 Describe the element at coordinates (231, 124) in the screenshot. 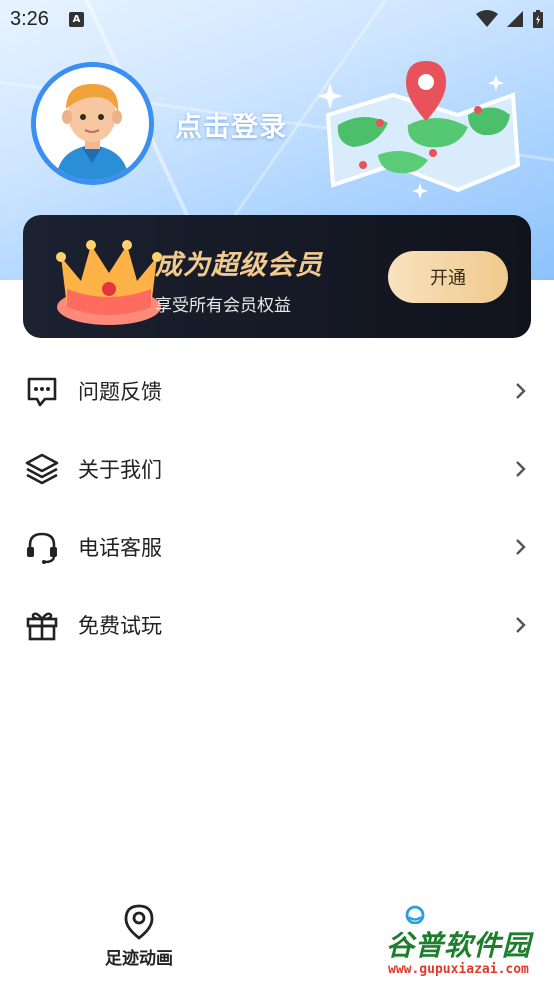

I see `login-link: 点击登录` at that location.